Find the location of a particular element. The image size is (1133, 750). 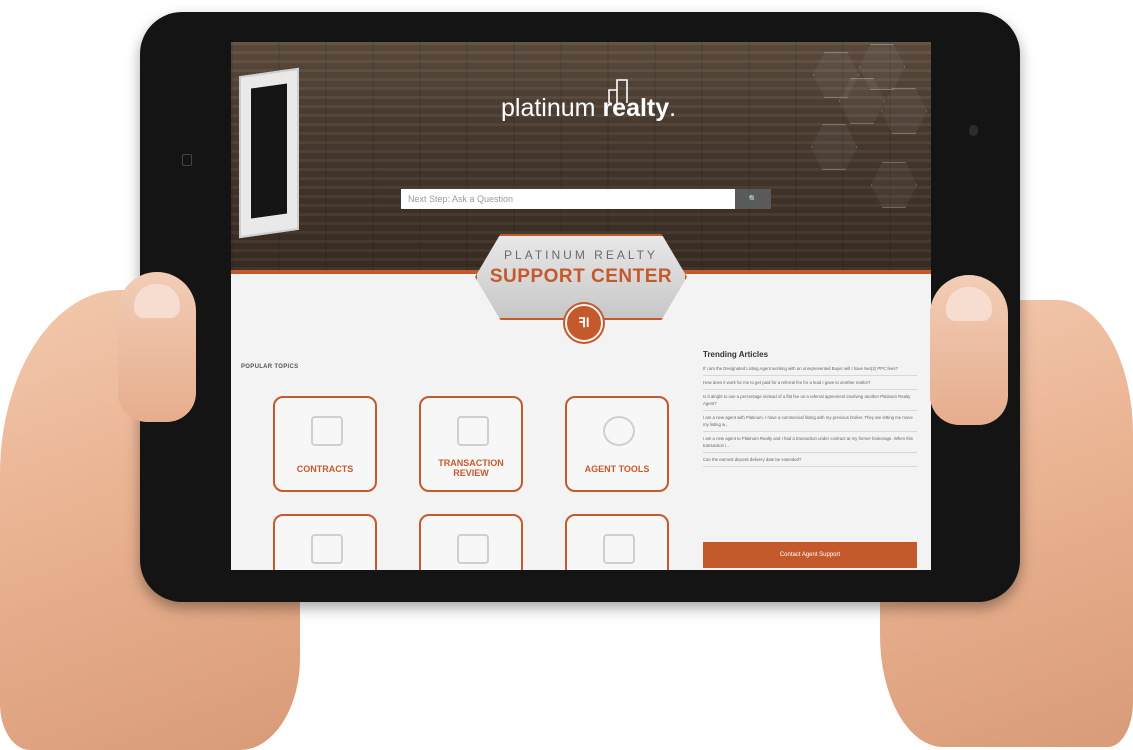

document-icon is located at coordinates (619, 549).